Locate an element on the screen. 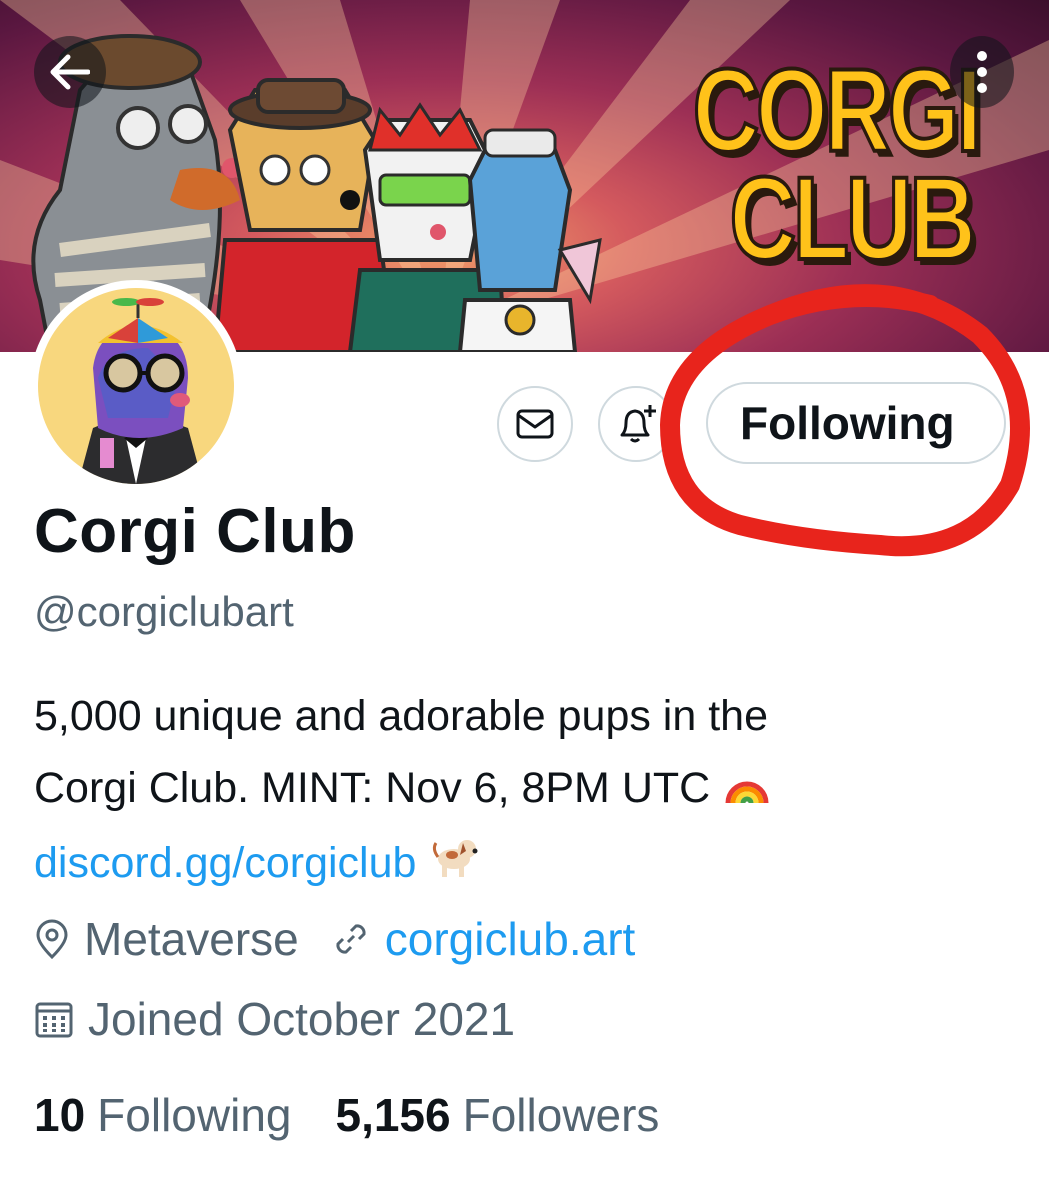 This screenshot has width=1049, height=1200. profile-meta-row: Metaverse corgiclub.art is located at coordinates (334, 939).